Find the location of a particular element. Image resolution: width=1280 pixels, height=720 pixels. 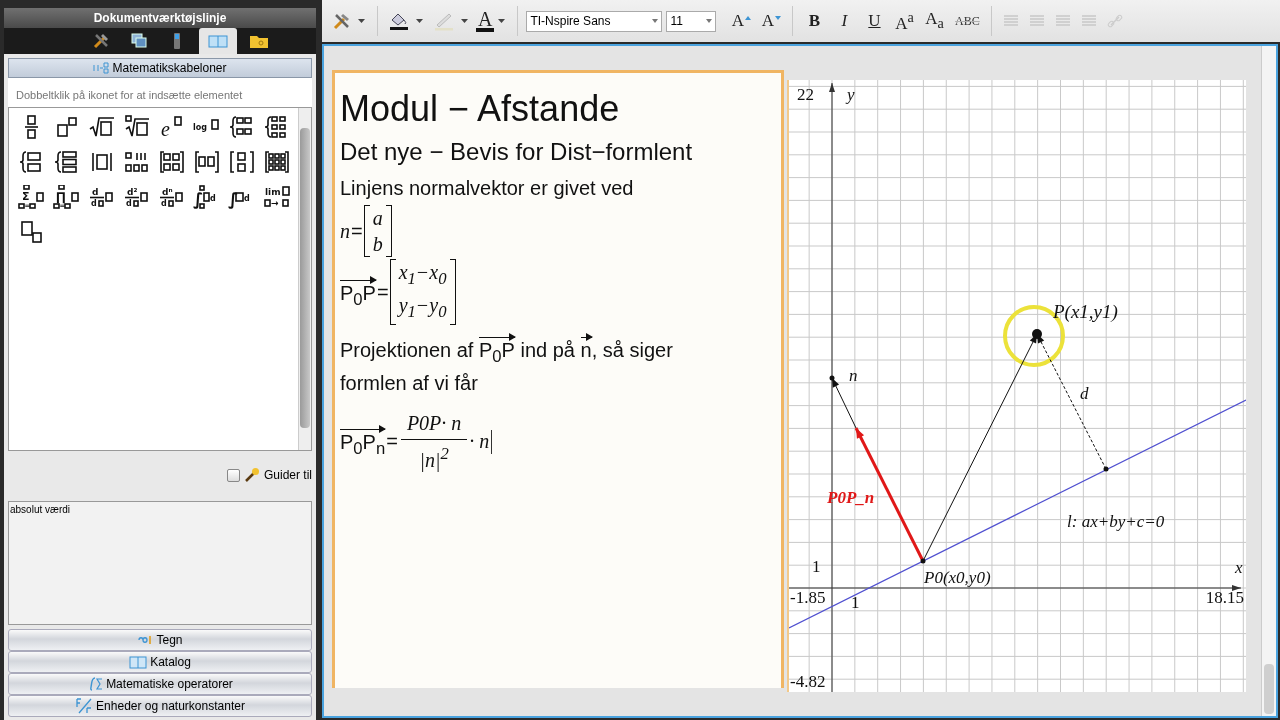

shrink-button: A is located at coordinates (771, 21).